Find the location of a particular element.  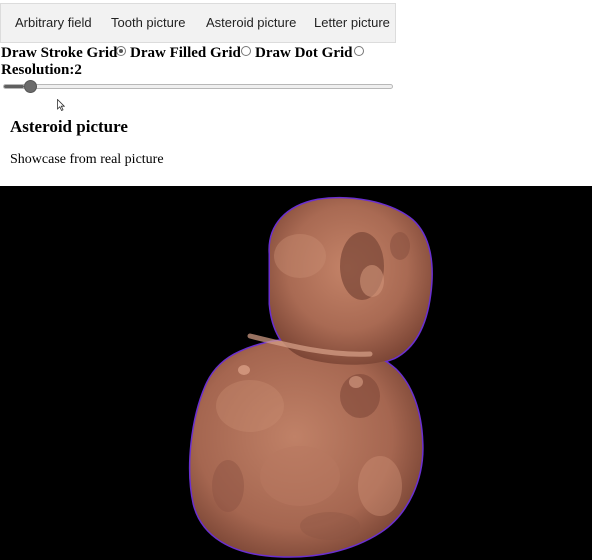

resolution-slider is located at coordinates (198, 86).